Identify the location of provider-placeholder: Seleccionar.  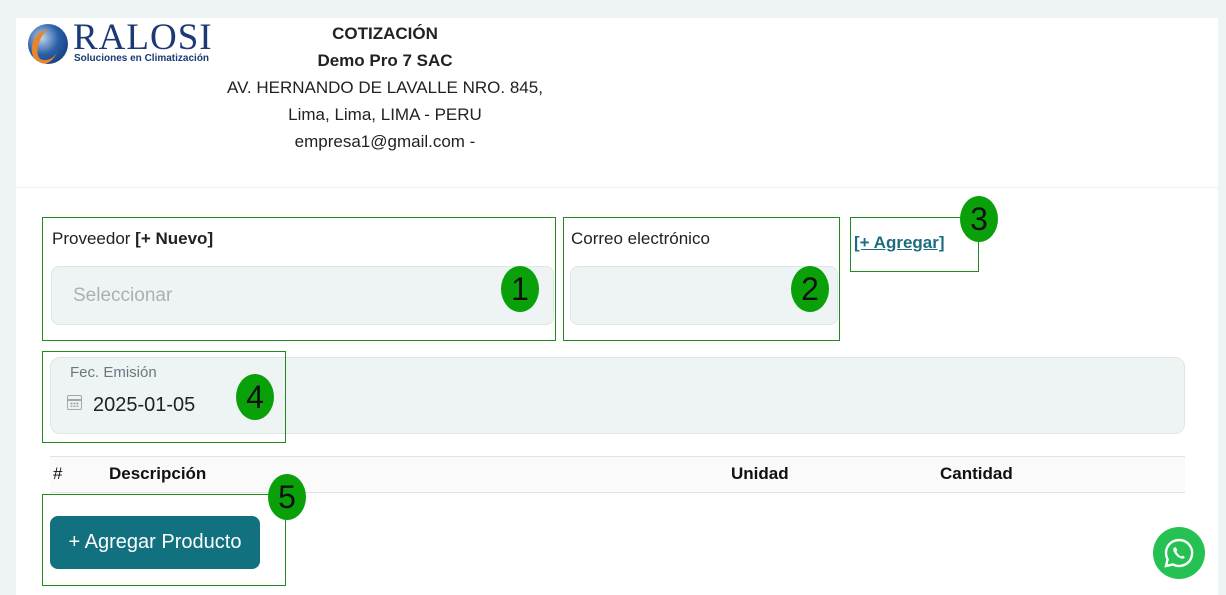
(123, 295).